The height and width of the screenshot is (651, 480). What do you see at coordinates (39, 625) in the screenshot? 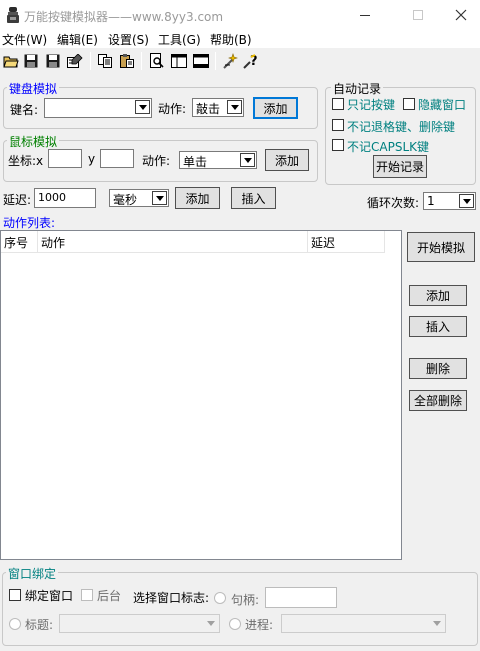
I see `title-label: 标题:` at bounding box center [39, 625].